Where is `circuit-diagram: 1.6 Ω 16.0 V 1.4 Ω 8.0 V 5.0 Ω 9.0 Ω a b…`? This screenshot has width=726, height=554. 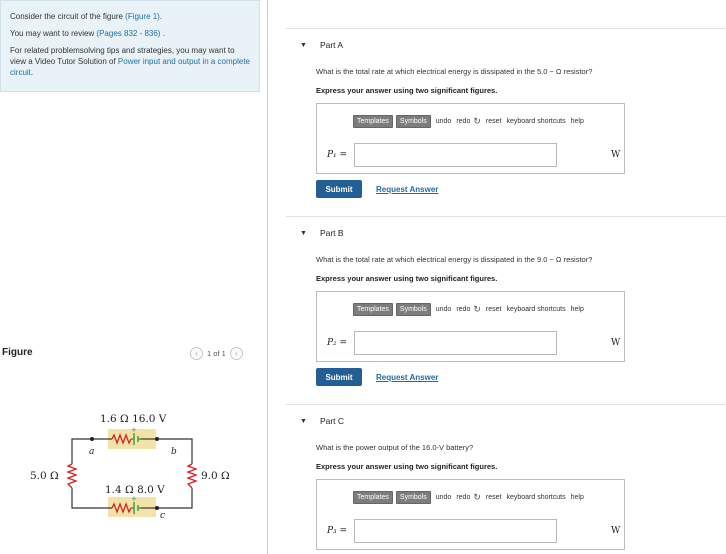
circuit-diagram: 1.6 Ω 16.0 V 1.4 Ω 8.0 V 5.0 Ω 9.0 Ω a b… is located at coordinates (130, 467).